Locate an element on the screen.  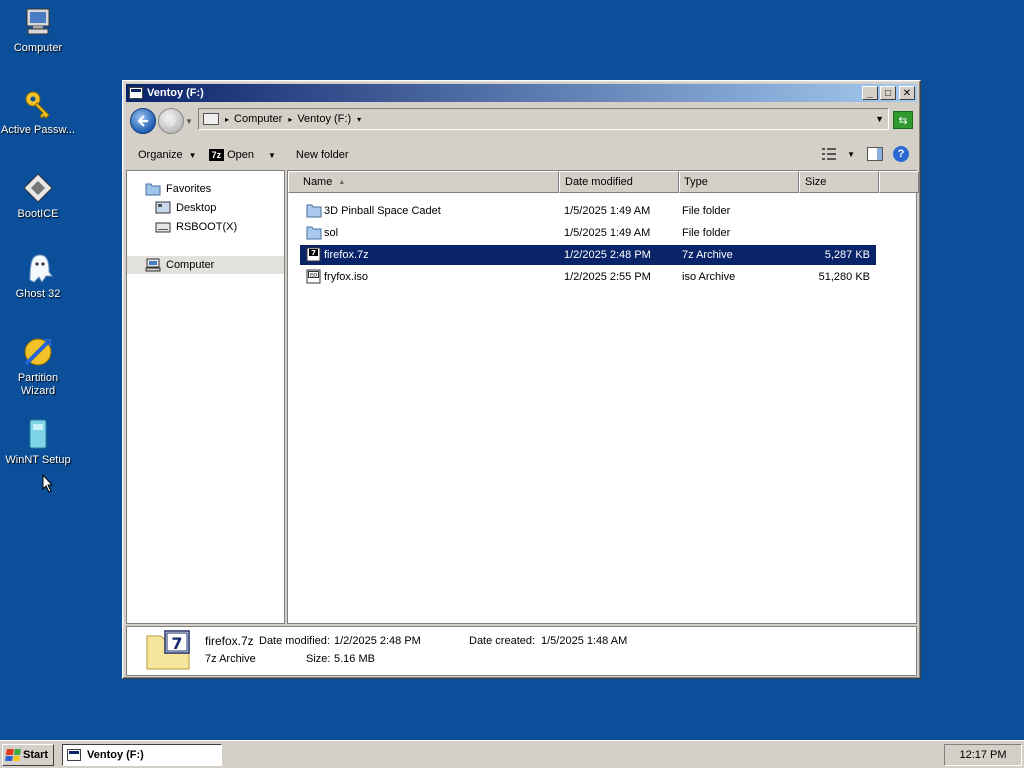
close-icon: ✕ is located at coordinates (907, 93).